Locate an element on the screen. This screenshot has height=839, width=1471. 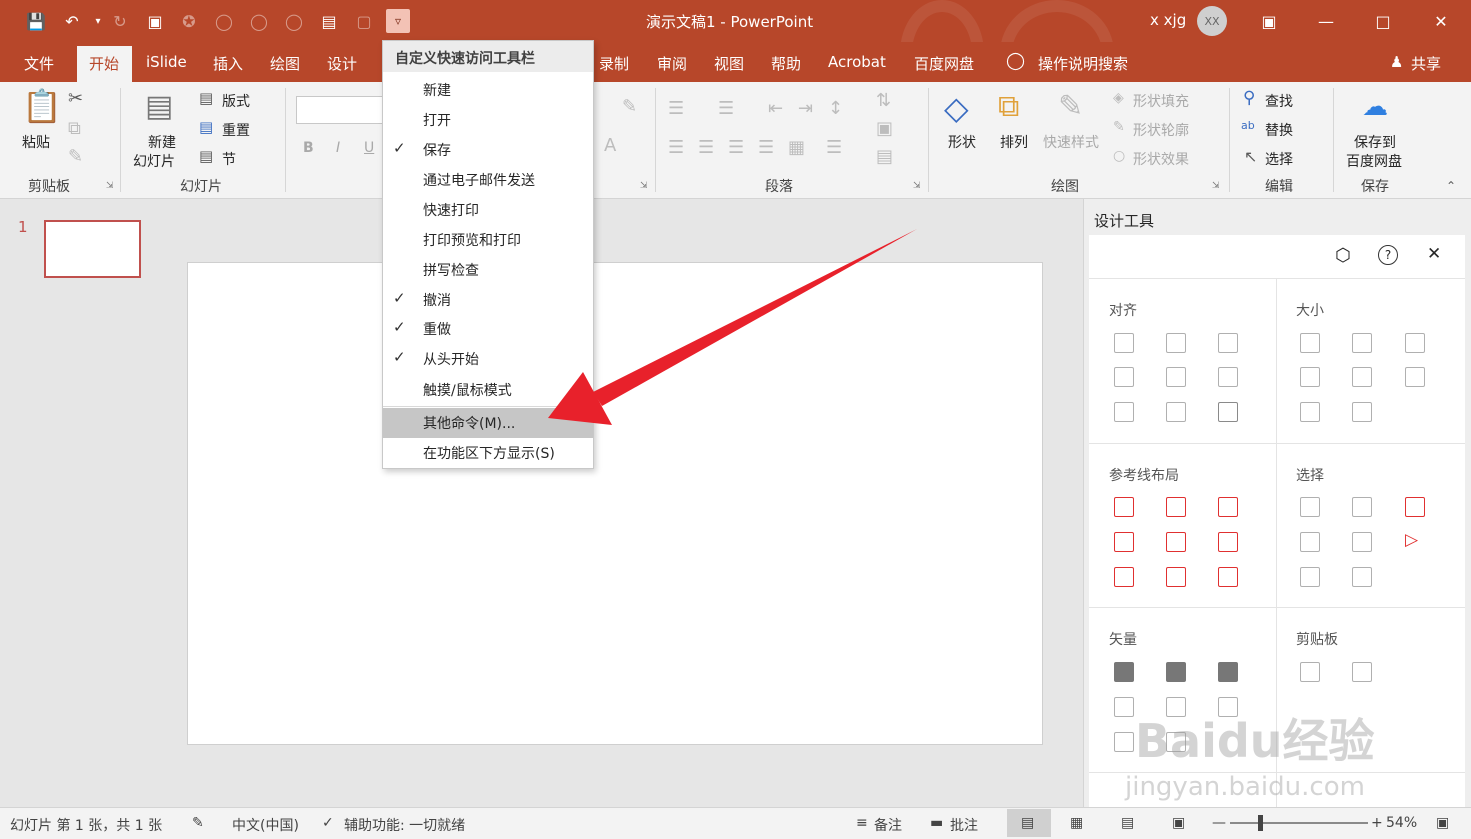
close-icon: ✕ is located at coordinates (1441, 21).